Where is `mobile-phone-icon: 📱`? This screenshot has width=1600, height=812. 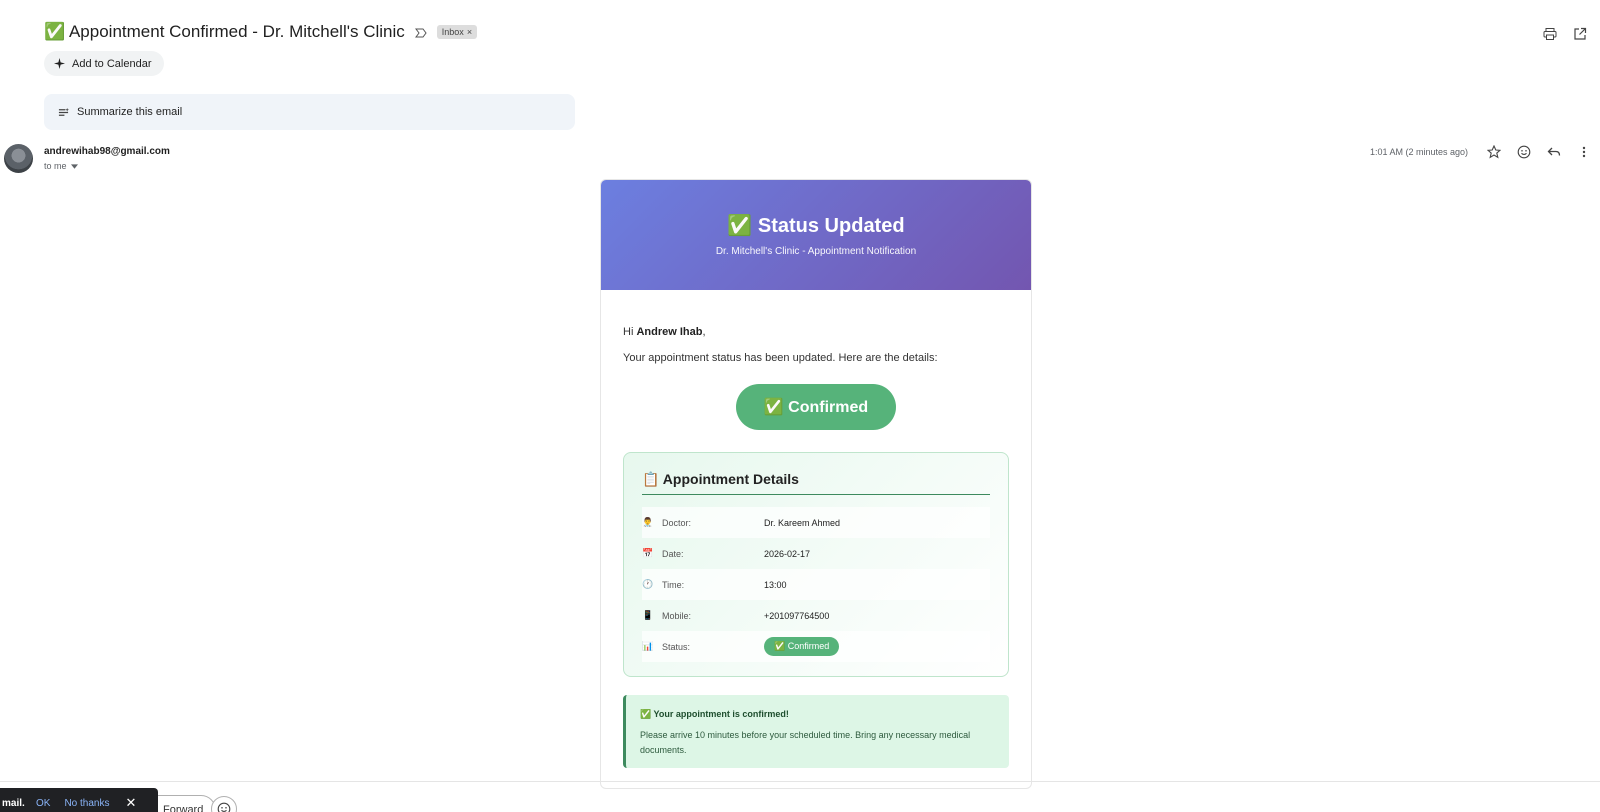
mobile-phone-icon: 📱 is located at coordinates (648, 615).